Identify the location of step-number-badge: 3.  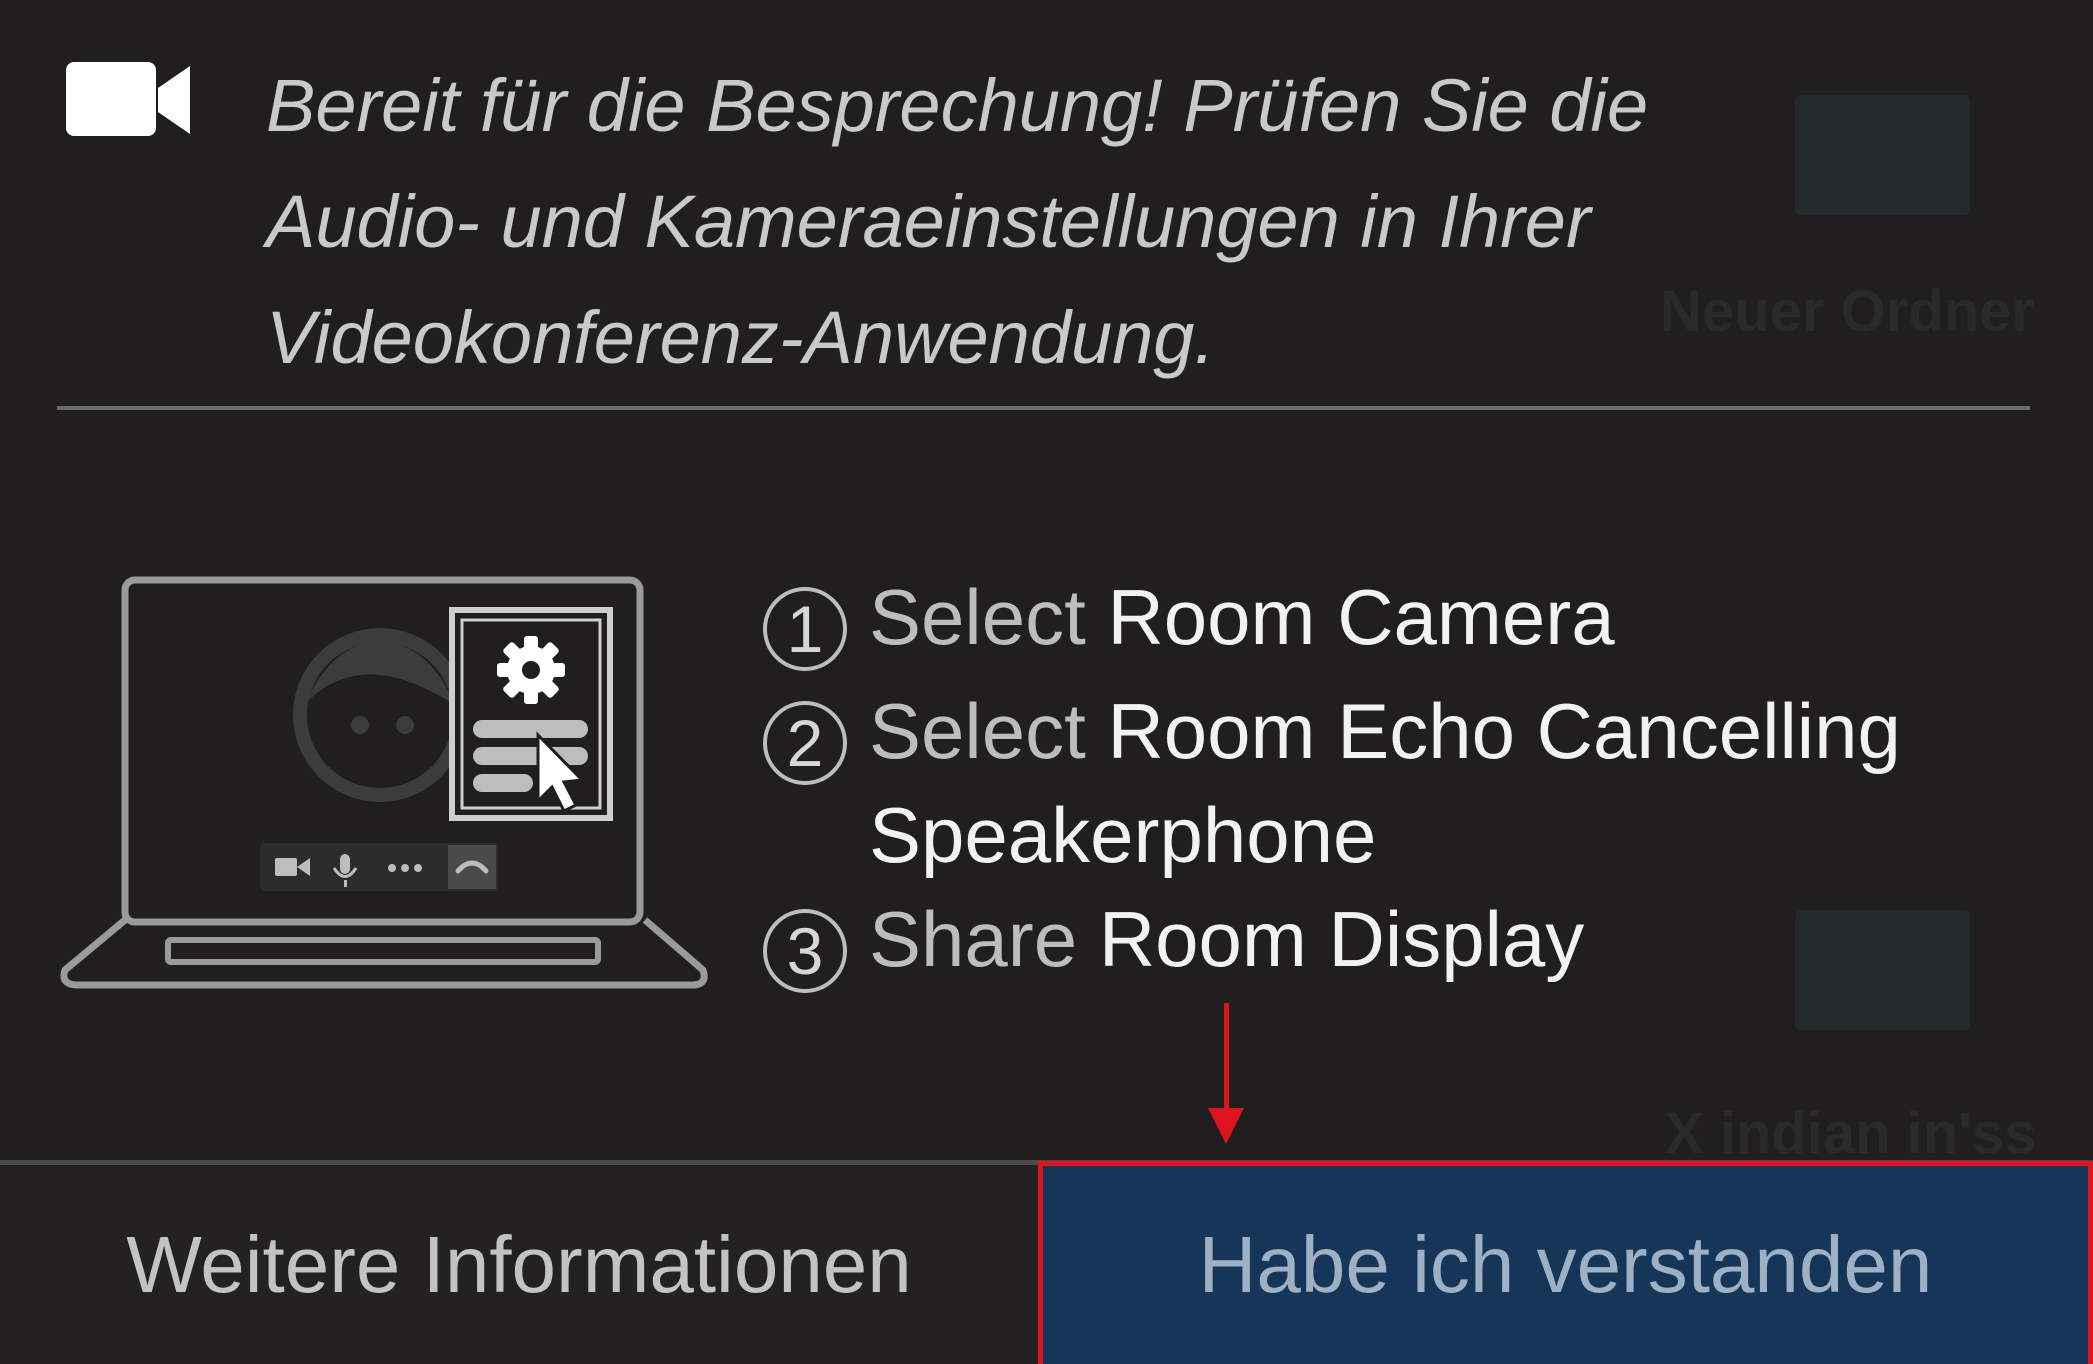
(805, 951).